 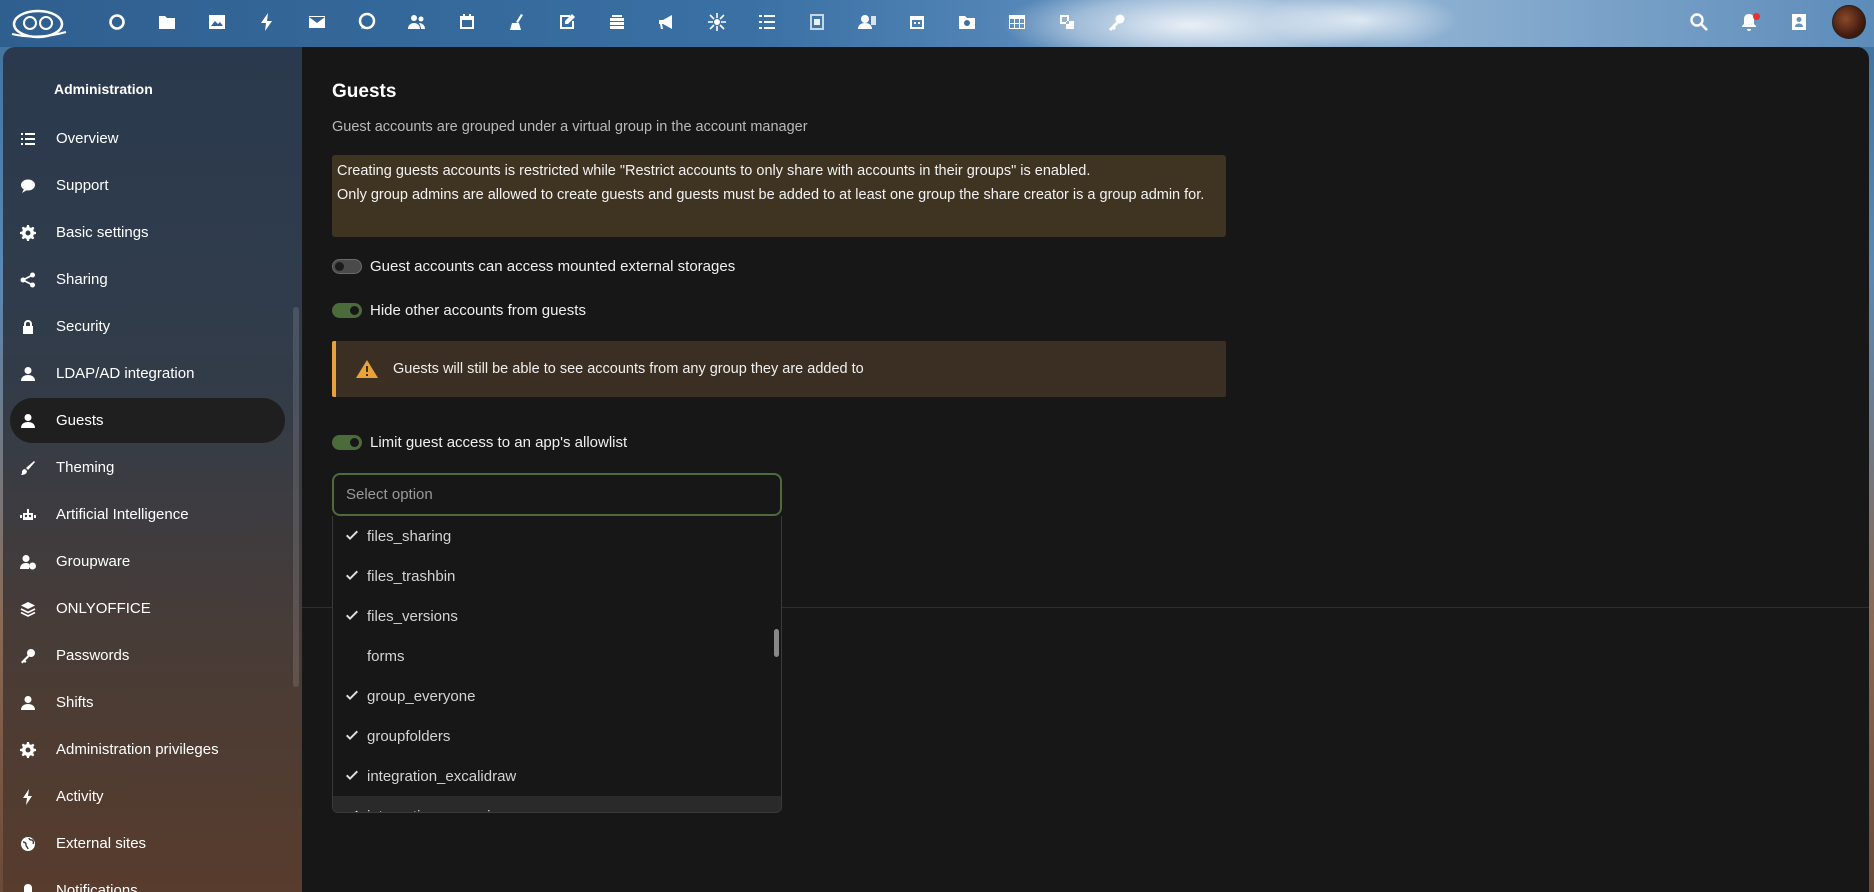 I want to click on unified-search-button, so click(x=1699, y=22).